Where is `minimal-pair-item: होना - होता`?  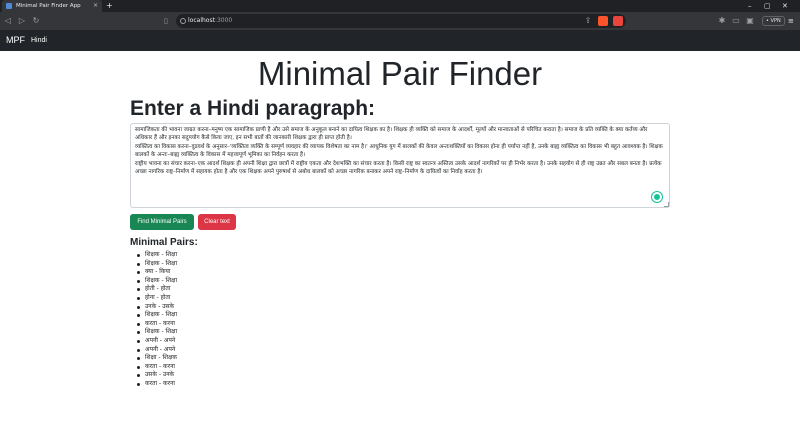
minimal-pair-item: होना - होता is located at coordinates (156, 298).